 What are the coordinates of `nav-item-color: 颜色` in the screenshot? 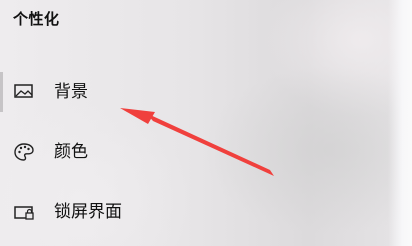 It's located at (150, 152).